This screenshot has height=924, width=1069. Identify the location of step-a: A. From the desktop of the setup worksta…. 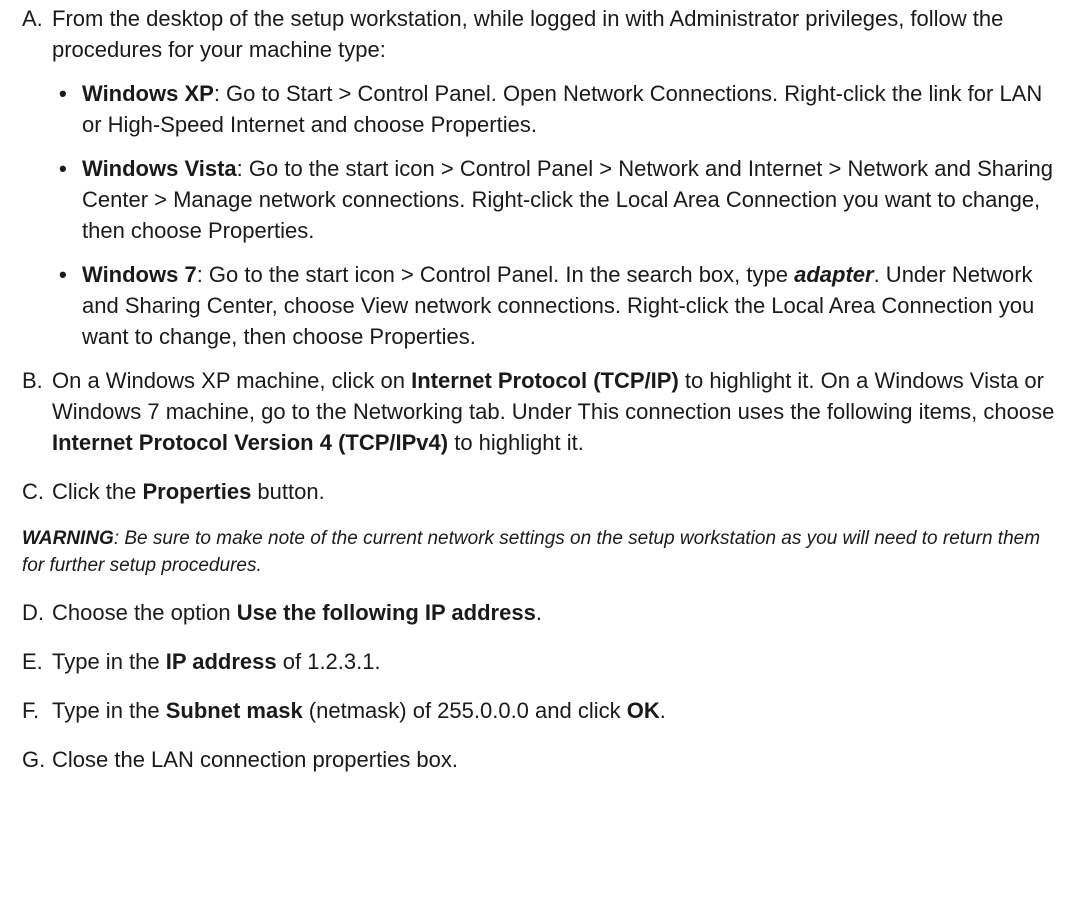
(542, 34).